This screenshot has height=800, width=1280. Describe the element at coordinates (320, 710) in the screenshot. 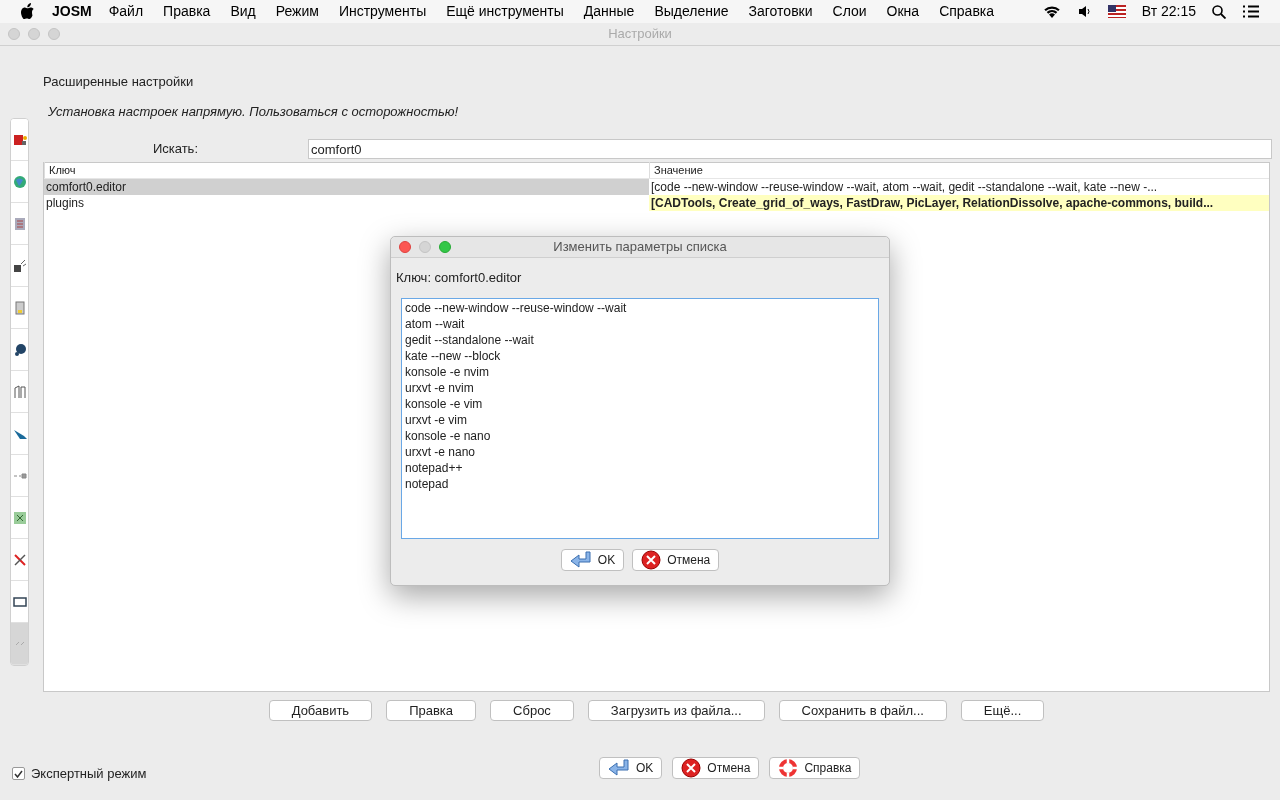

I see `panel-button: Добавить` at that location.